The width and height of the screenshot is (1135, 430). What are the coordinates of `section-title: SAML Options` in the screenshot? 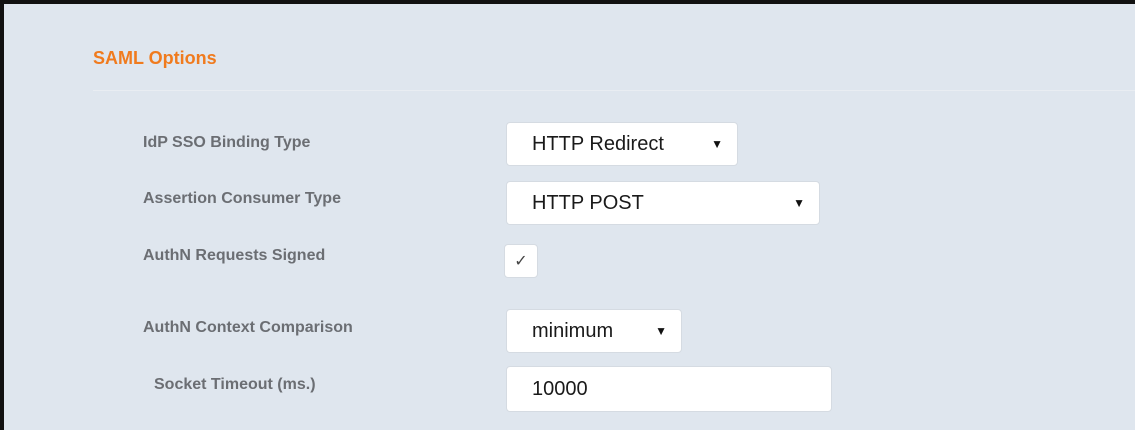 It's located at (155, 58).